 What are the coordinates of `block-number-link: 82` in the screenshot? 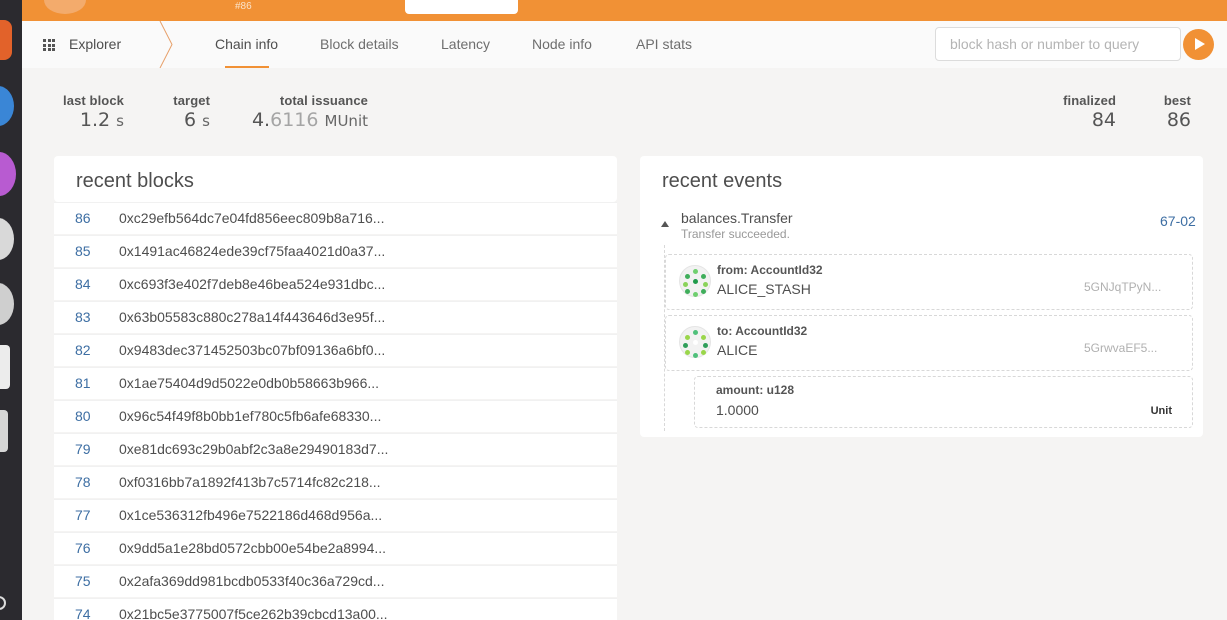 It's located at (83, 350).